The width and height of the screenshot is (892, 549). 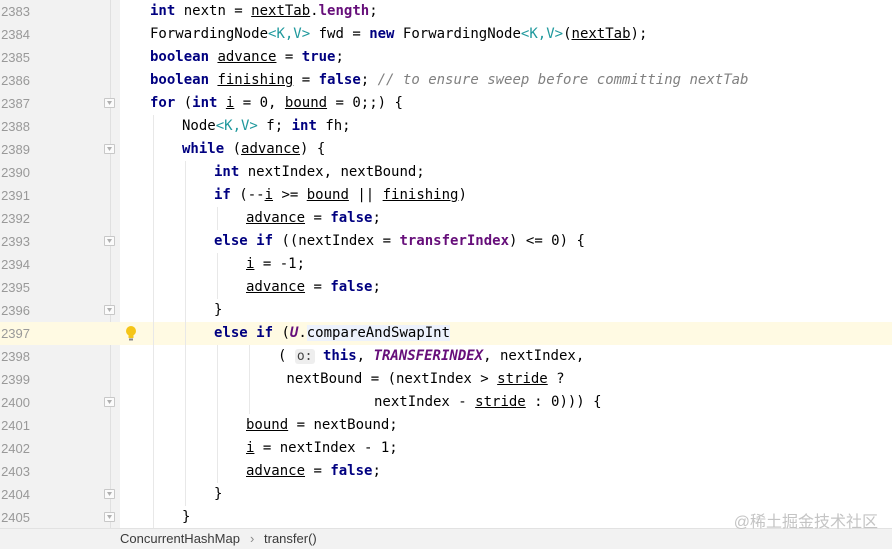 I want to click on line-number: 2397, so click(x=15, y=333).